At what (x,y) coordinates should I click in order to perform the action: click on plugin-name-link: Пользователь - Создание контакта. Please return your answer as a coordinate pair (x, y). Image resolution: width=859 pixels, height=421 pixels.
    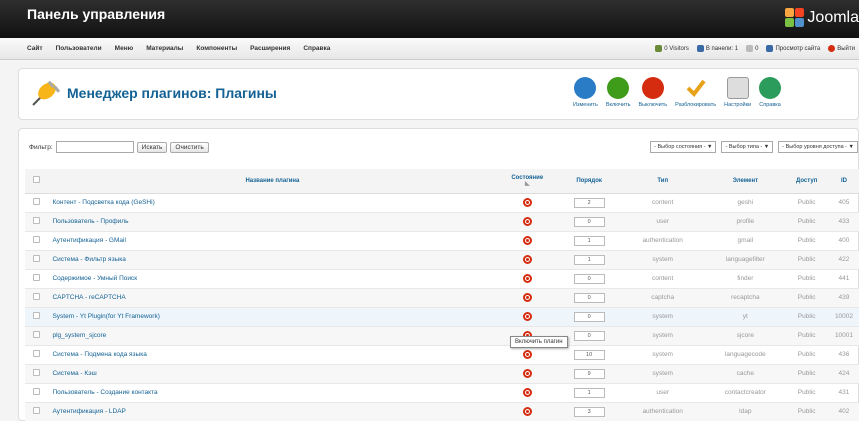
    Looking at the image, I should click on (272, 393).